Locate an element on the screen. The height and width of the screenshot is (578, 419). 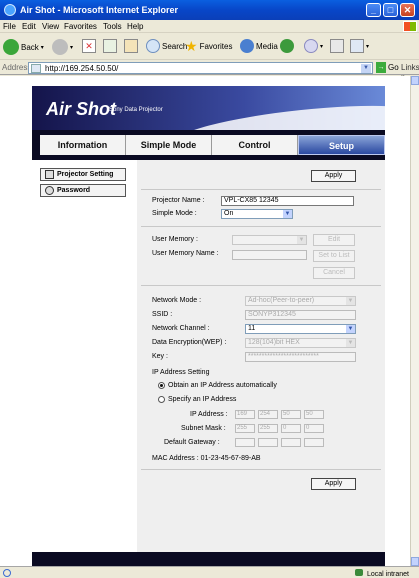
media-button: Media is located at coordinates (259, 46).